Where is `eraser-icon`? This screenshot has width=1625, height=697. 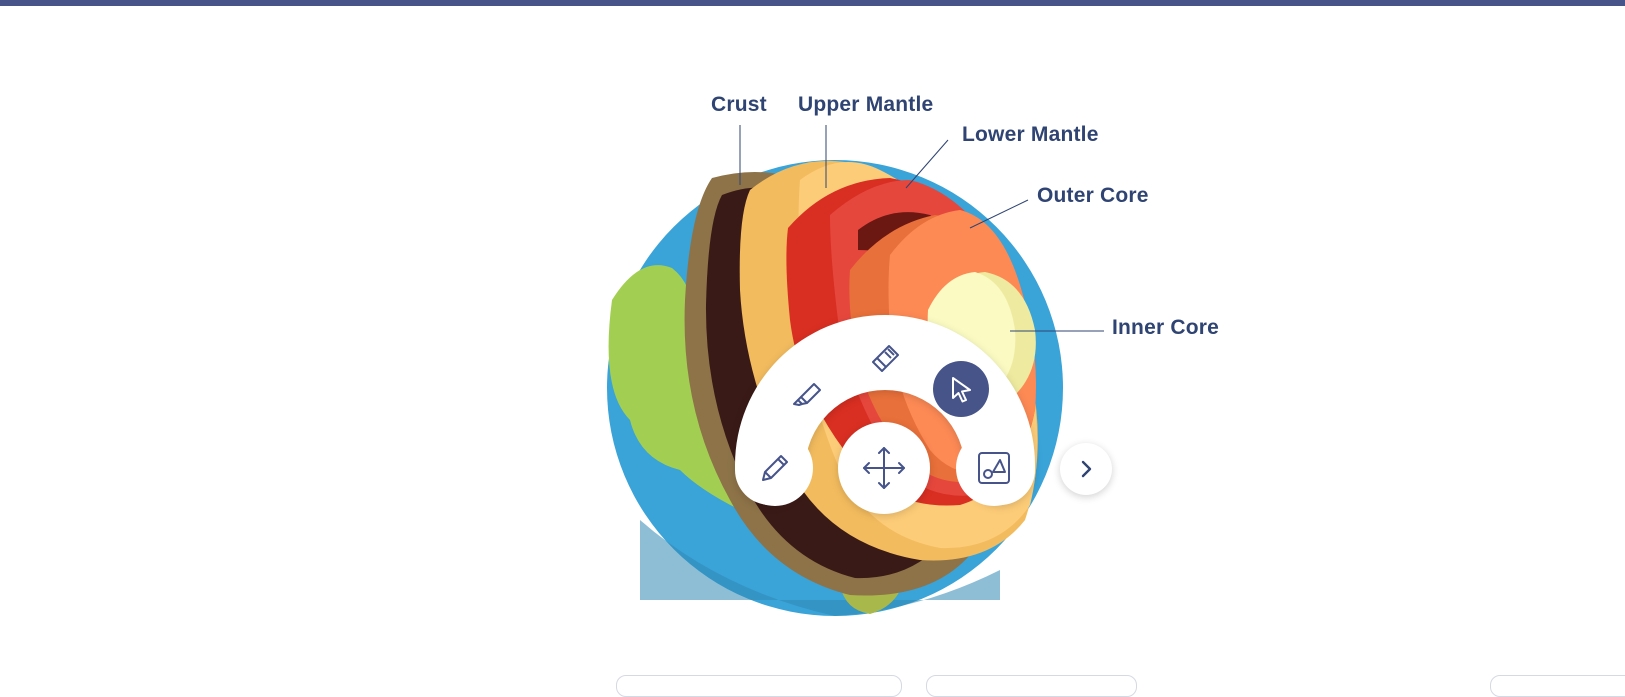 eraser-icon is located at coordinates (885, 358).